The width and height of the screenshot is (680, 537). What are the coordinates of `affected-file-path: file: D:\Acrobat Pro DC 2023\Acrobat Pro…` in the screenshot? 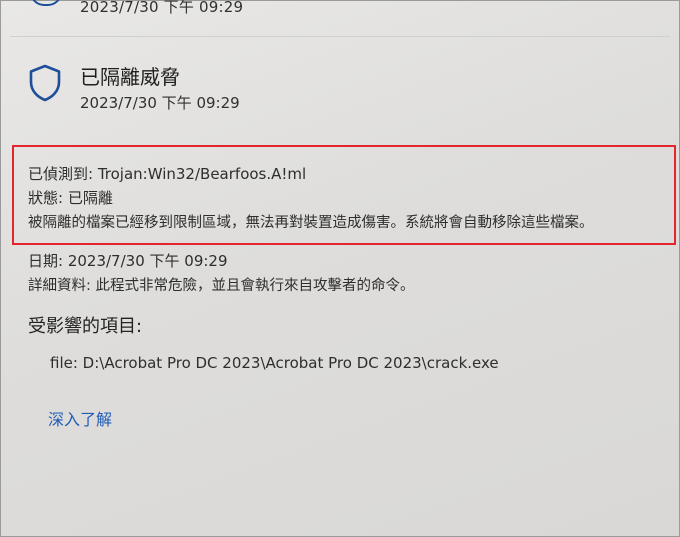 It's located at (274, 363).